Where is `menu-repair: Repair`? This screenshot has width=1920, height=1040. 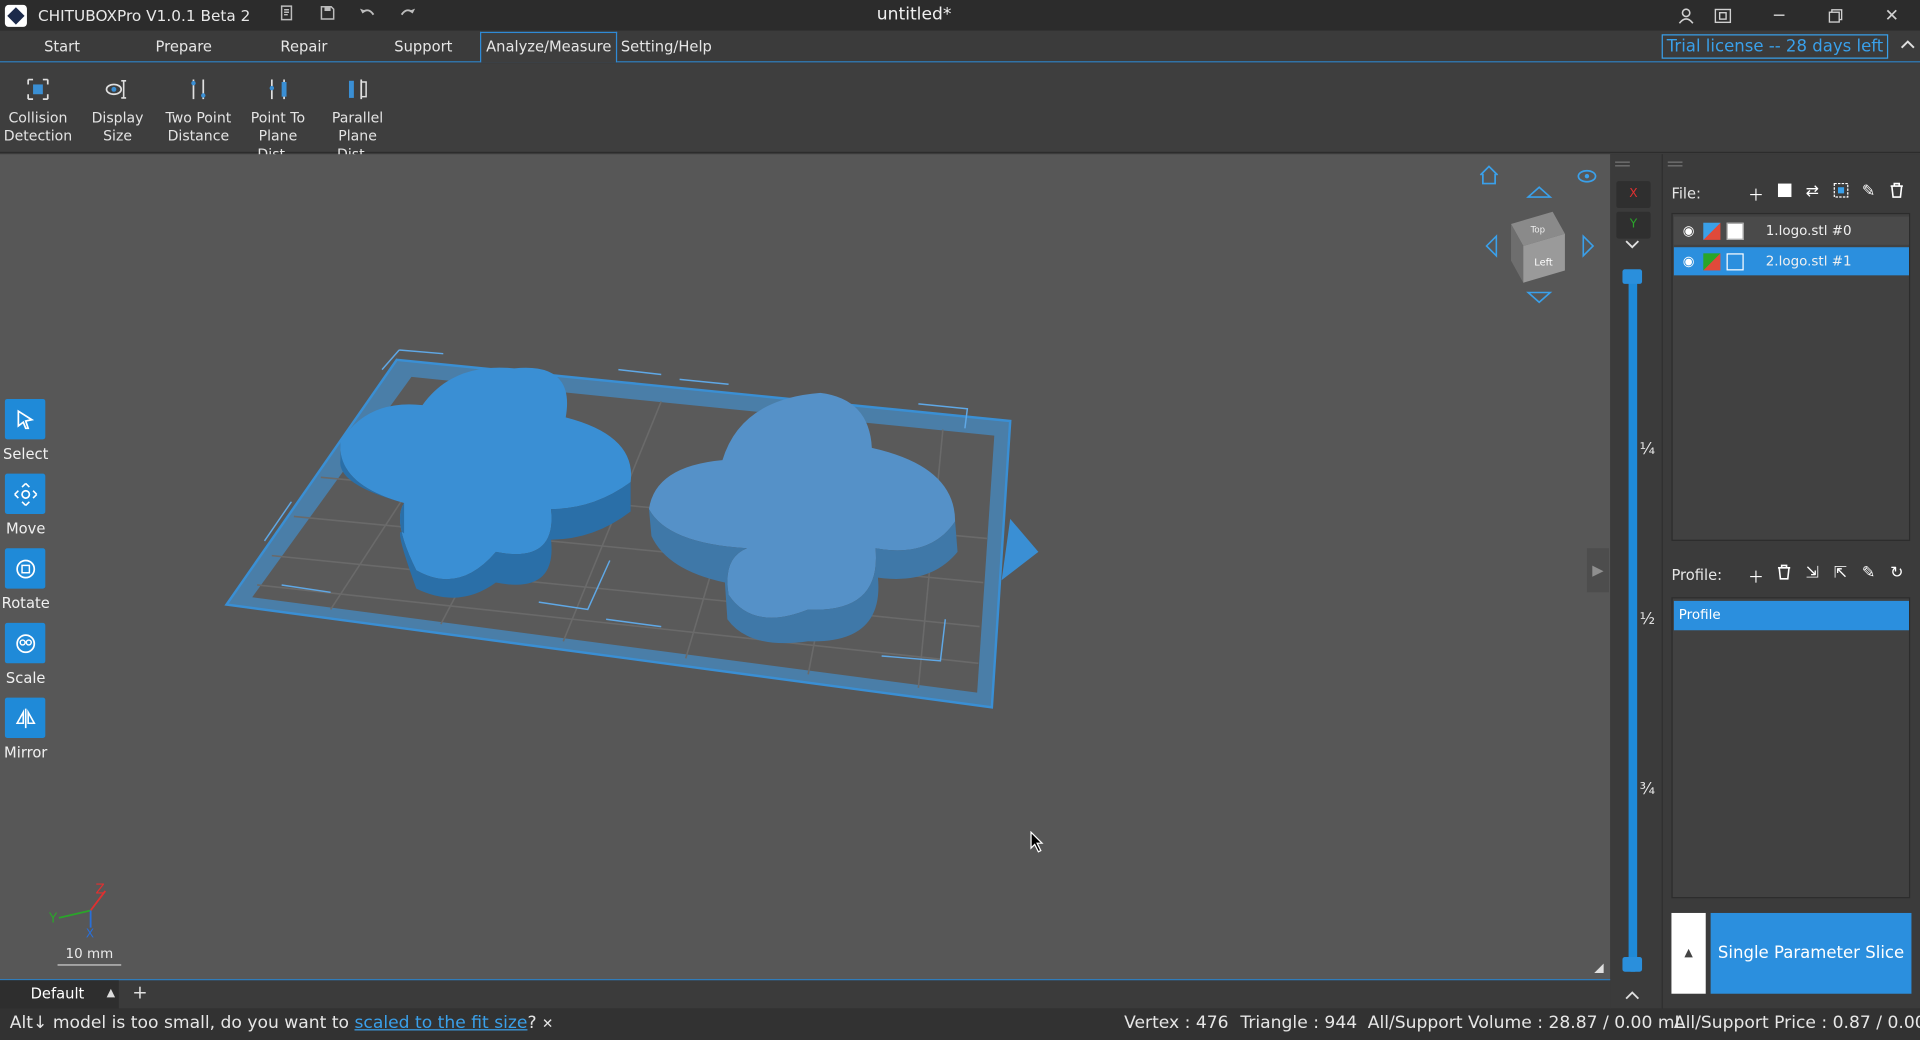
menu-repair: Repair is located at coordinates (303, 48).